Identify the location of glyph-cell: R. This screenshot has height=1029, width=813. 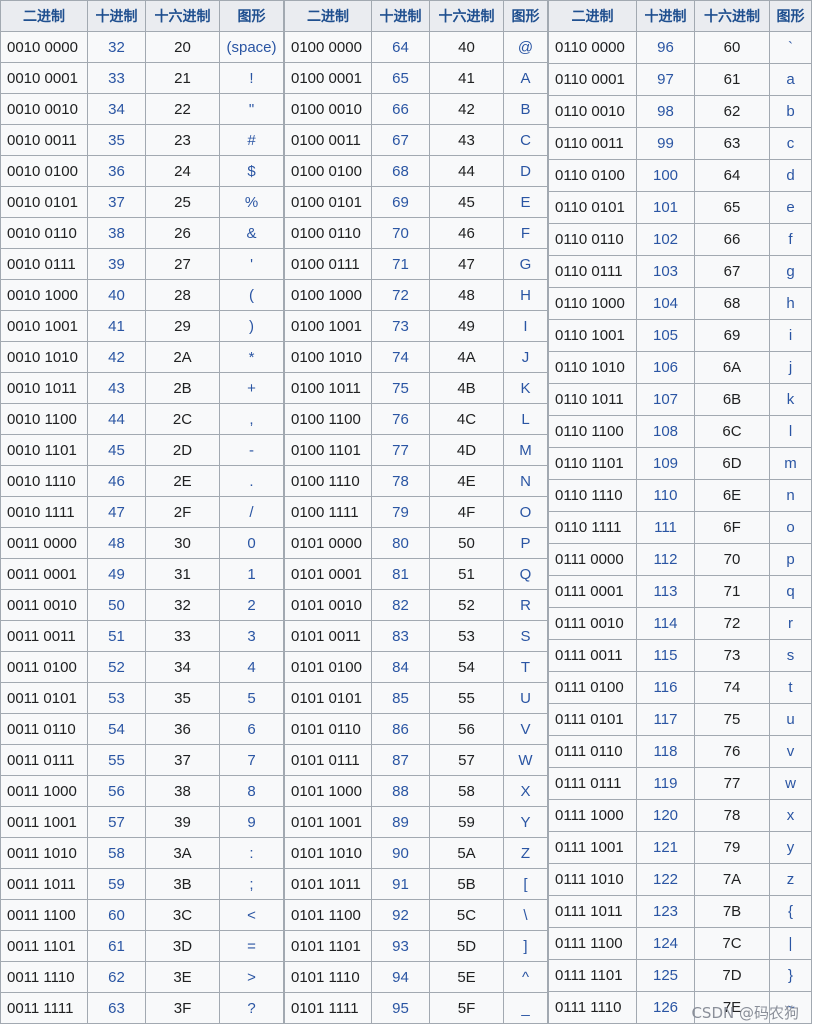
(525, 605).